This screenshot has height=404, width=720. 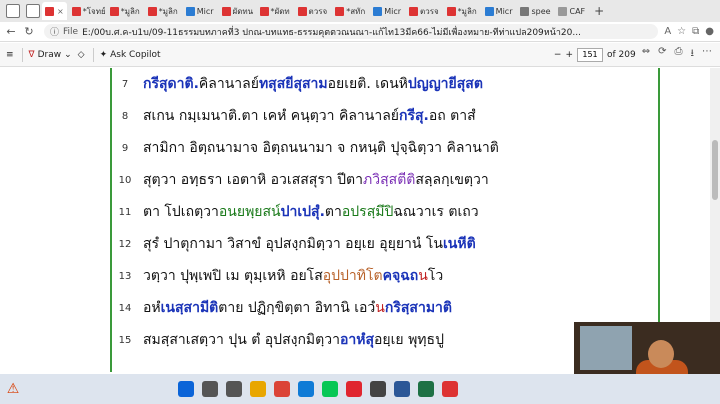 What do you see at coordinates (715, 170) in the screenshot?
I see `scrollbar-thumb` at bounding box center [715, 170].